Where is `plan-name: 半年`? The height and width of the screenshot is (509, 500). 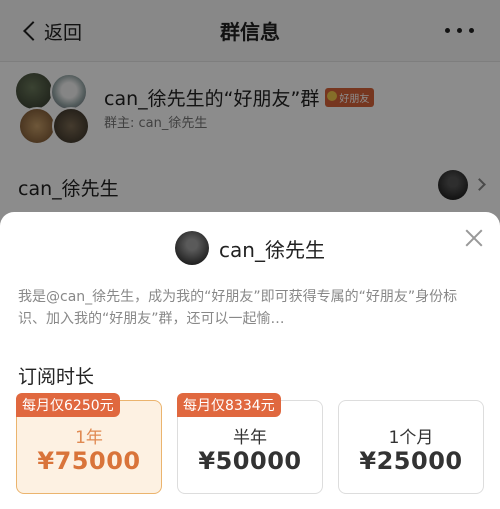 plan-name: 半年 is located at coordinates (250, 438).